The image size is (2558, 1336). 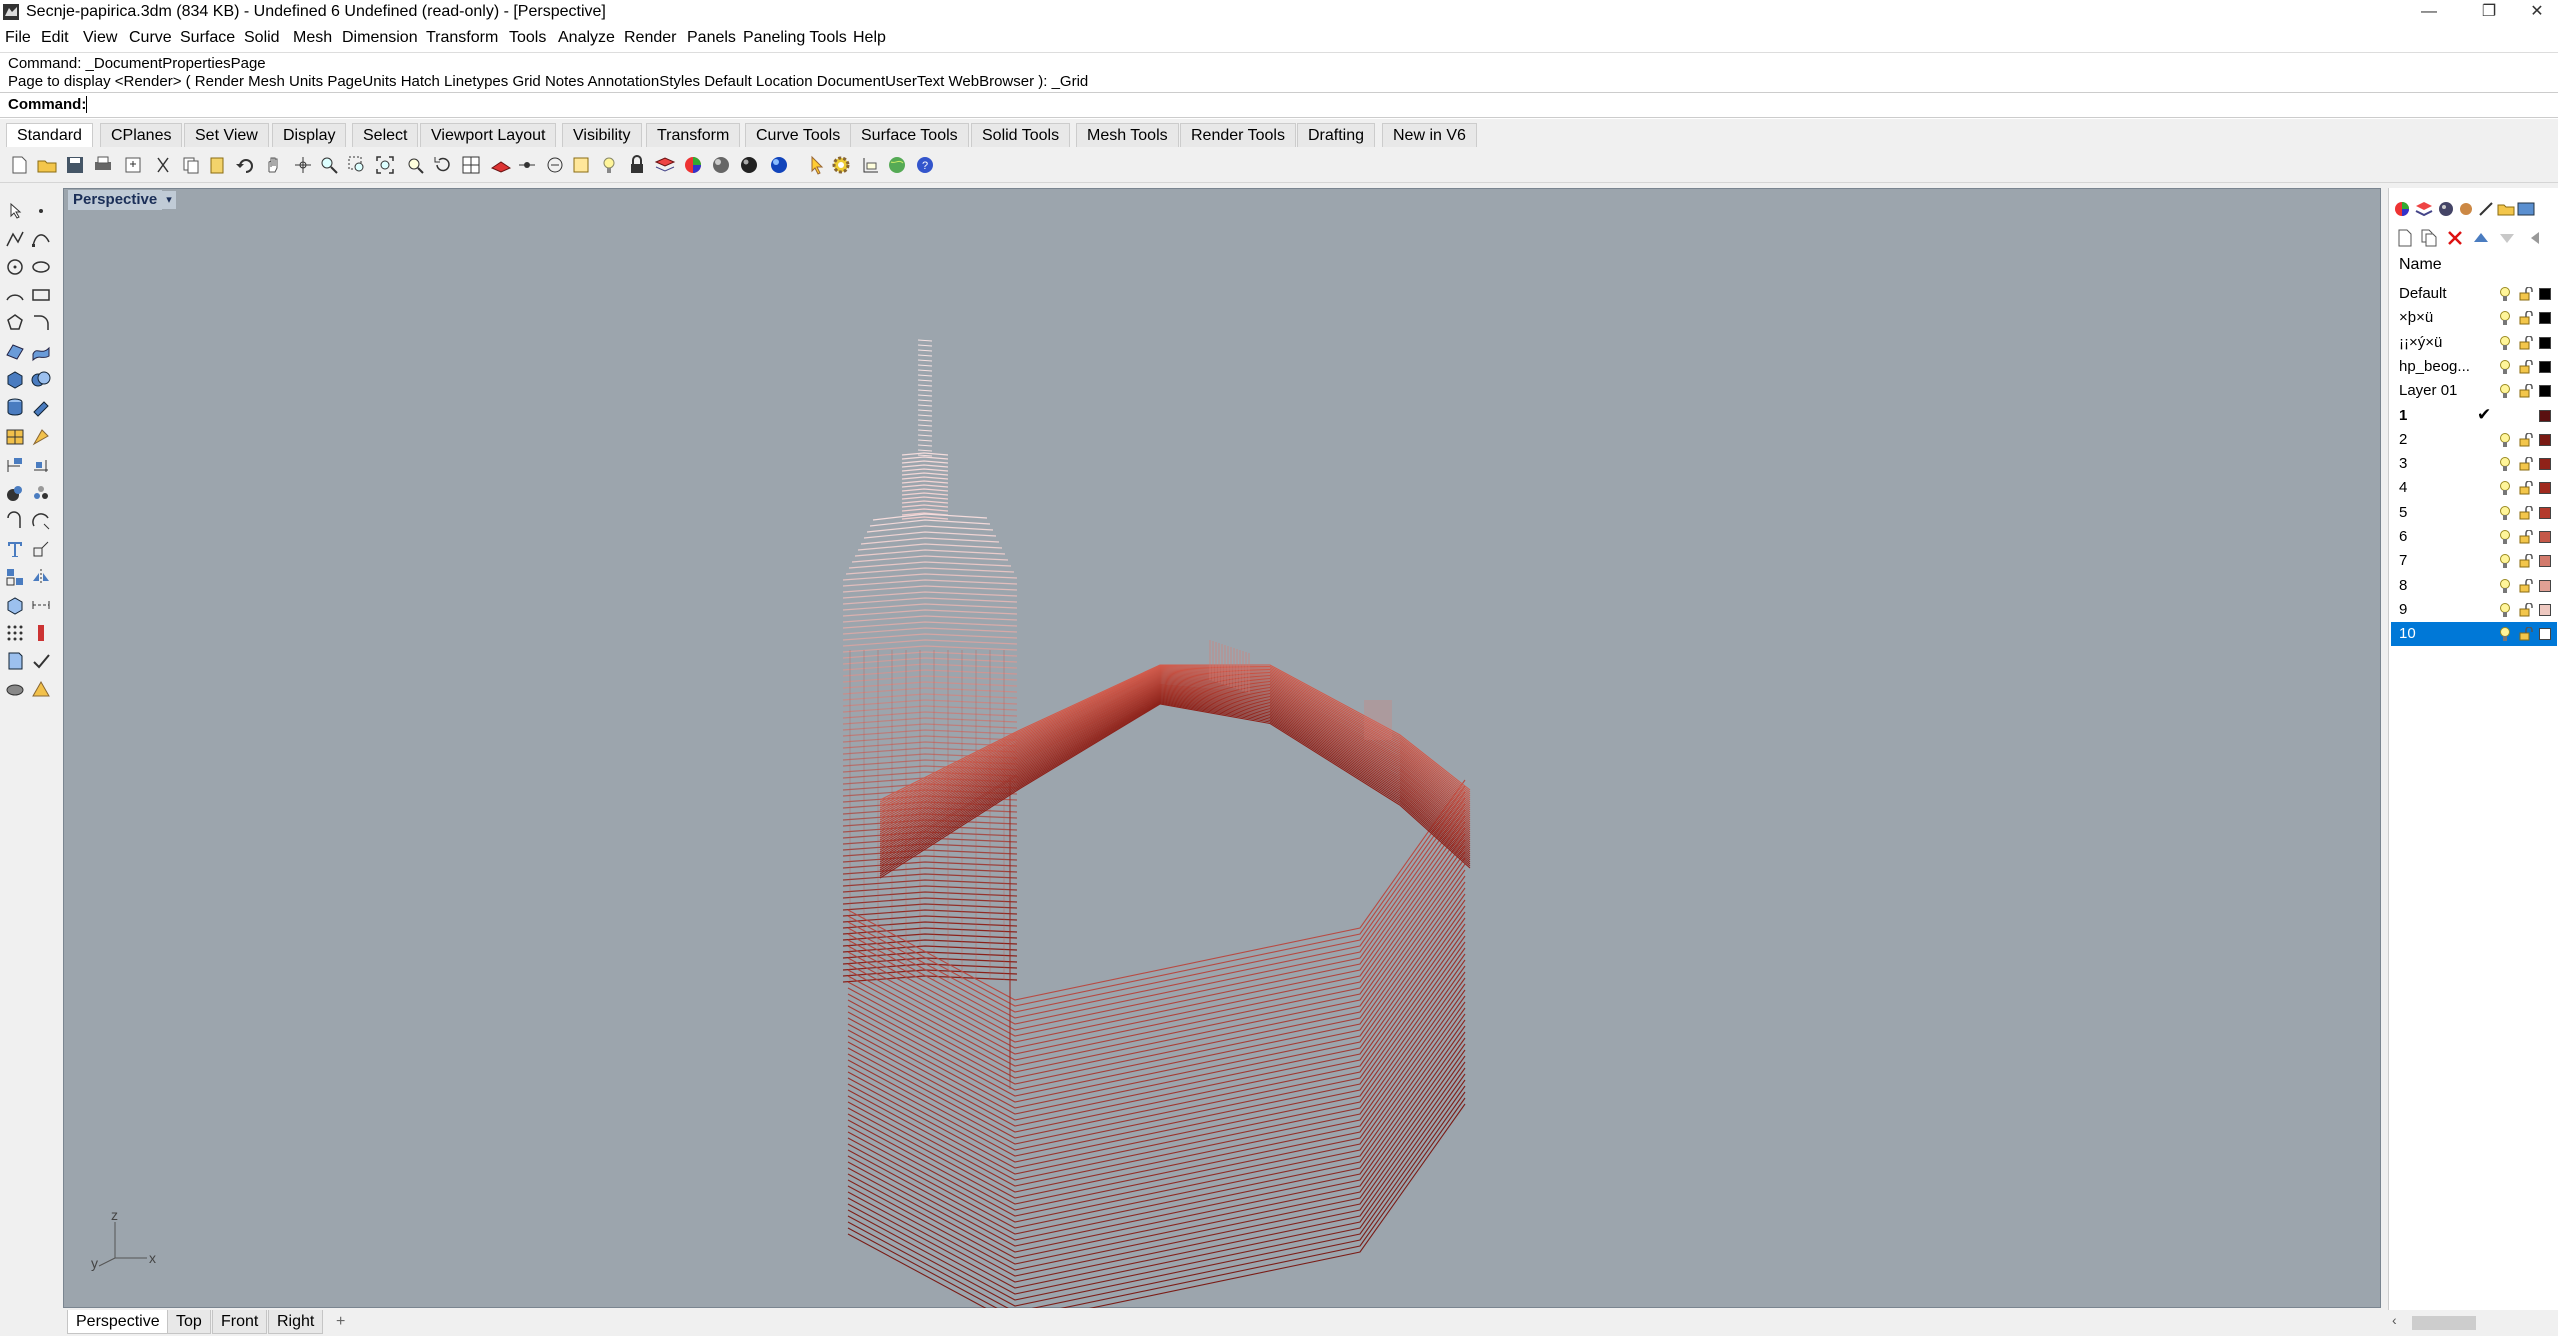 What do you see at coordinates (2474, 561) in the screenshot?
I see `layer-row: 7` at bounding box center [2474, 561].